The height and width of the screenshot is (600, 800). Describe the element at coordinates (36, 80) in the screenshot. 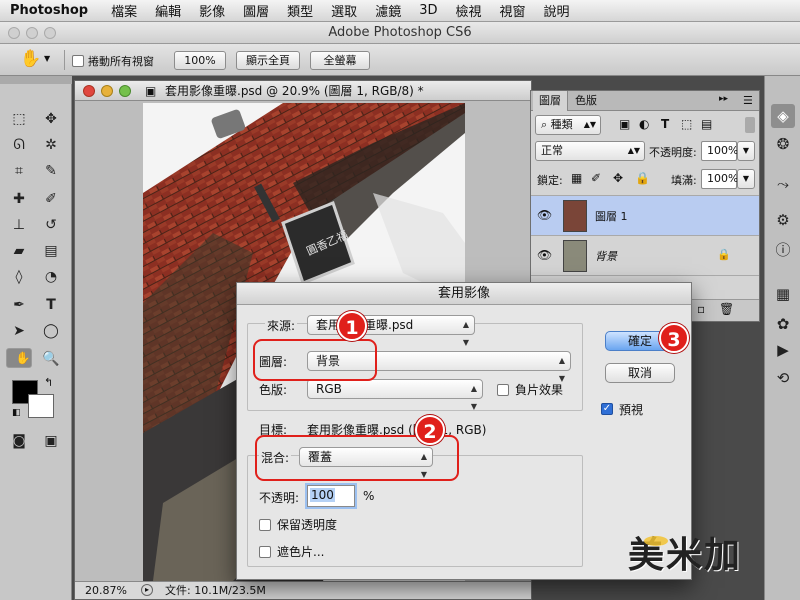

I see `tools-panel-grip` at that location.